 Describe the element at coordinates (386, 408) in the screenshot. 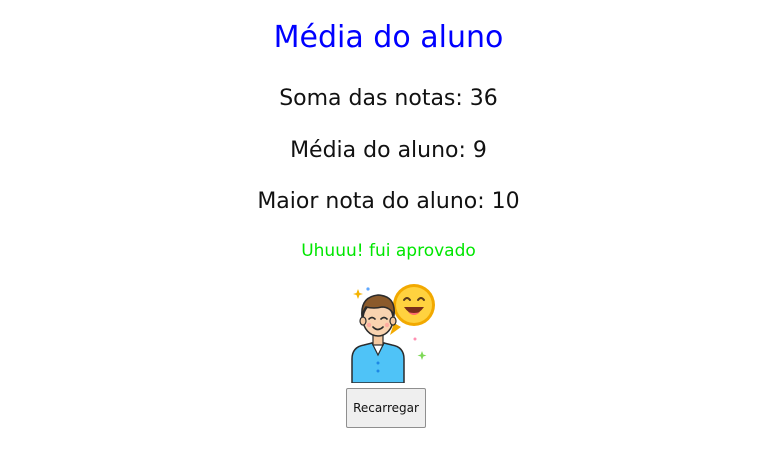

I see `reload-button: Recarregar` at that location.